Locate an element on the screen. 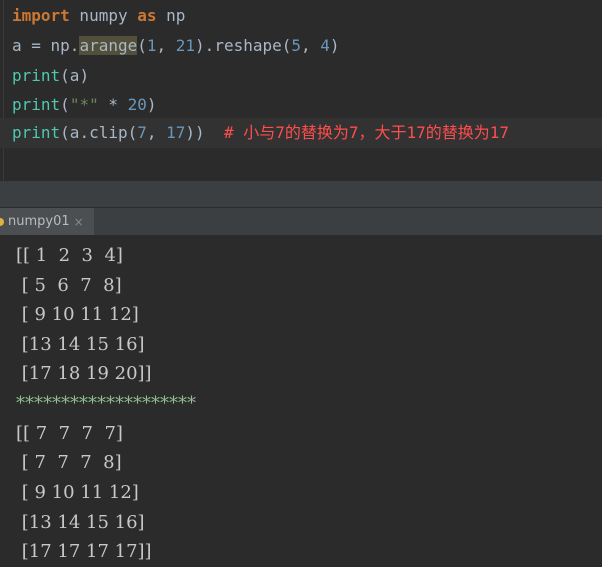 This screenshot has height=567, width=602. code-token: as is located at coordinates (147, 15).